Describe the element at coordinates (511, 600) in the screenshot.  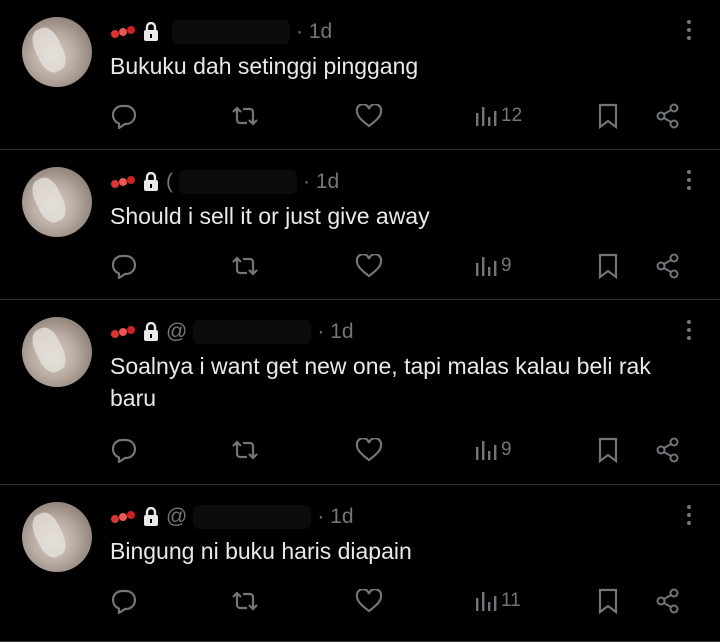
I see `views-count: 11` at that location.